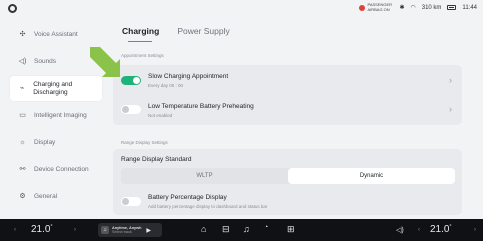  I want to click on sidebar-item-label: Voice Assistant, so click(56, 34).